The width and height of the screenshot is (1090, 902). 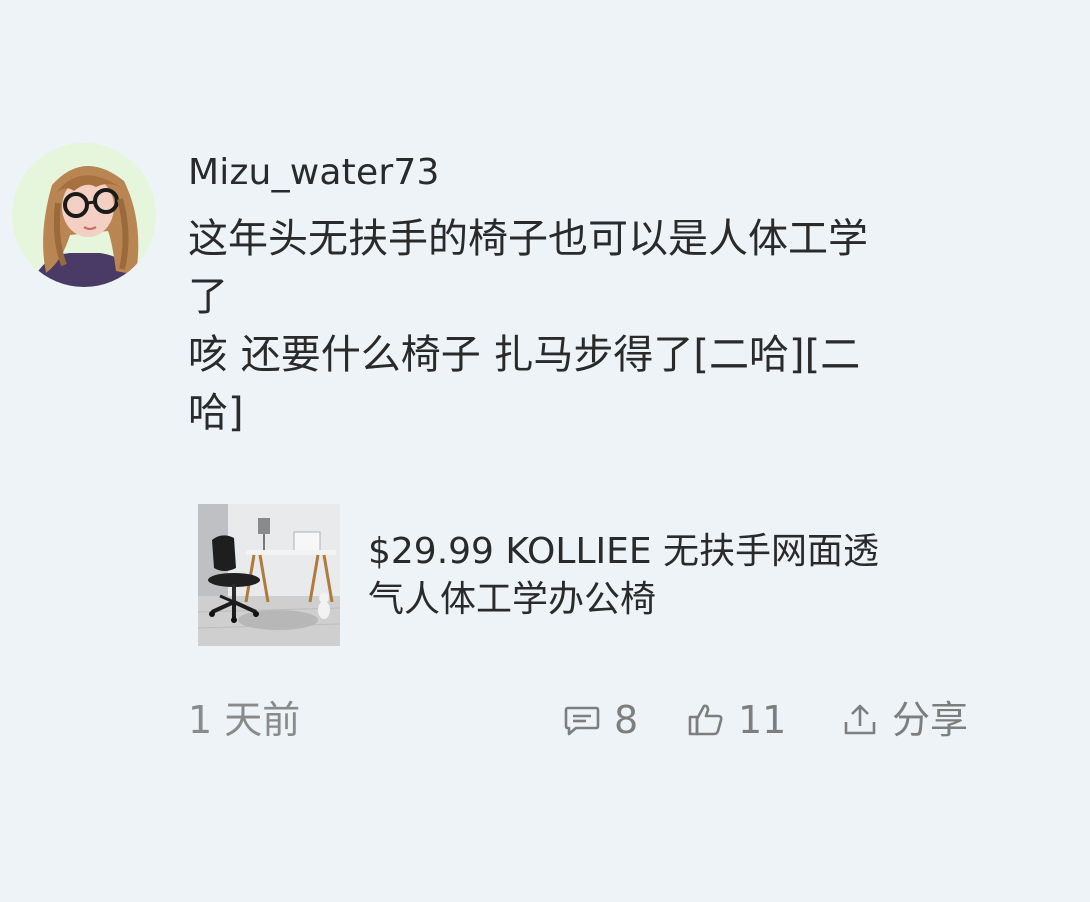 What do you see at coordinates (216, 413) in the screenshot?
I see `comment-body-line: 哈]` at bounding box center [216, 413].